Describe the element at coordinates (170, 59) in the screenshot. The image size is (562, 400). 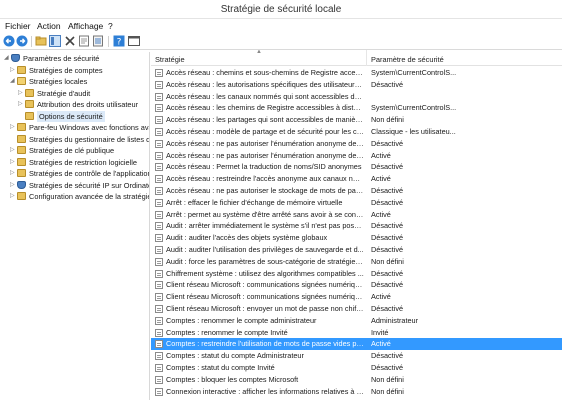
I see `column-header-policy: Stratégie` at that location.